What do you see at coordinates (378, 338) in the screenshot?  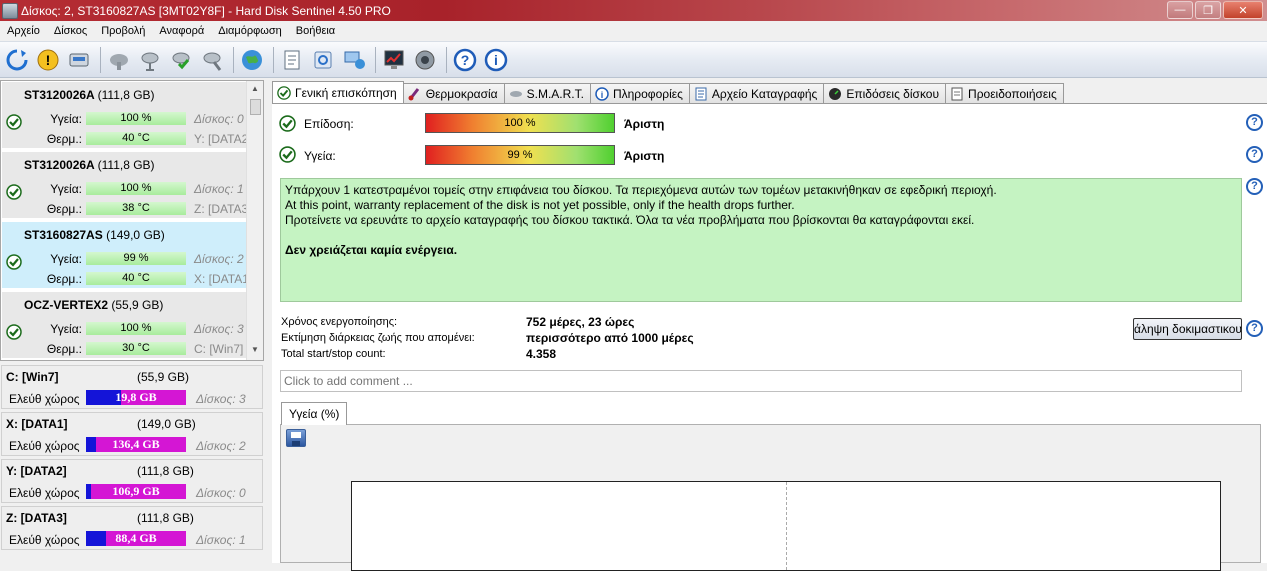 I see `lifetime-label: Εκτίμηση διάρκειας ζωής που απομένει:` at bounding box center [378, 338].